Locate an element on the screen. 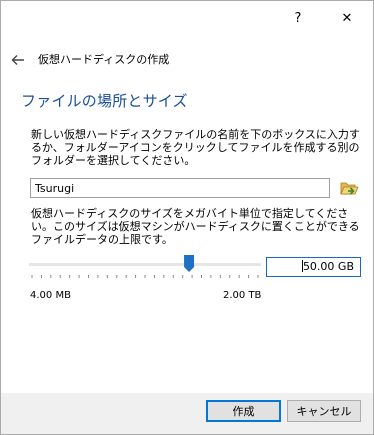 The height and width of the screenshot is (435, 374). help-icon: ? is located at coordinates (298, 18).